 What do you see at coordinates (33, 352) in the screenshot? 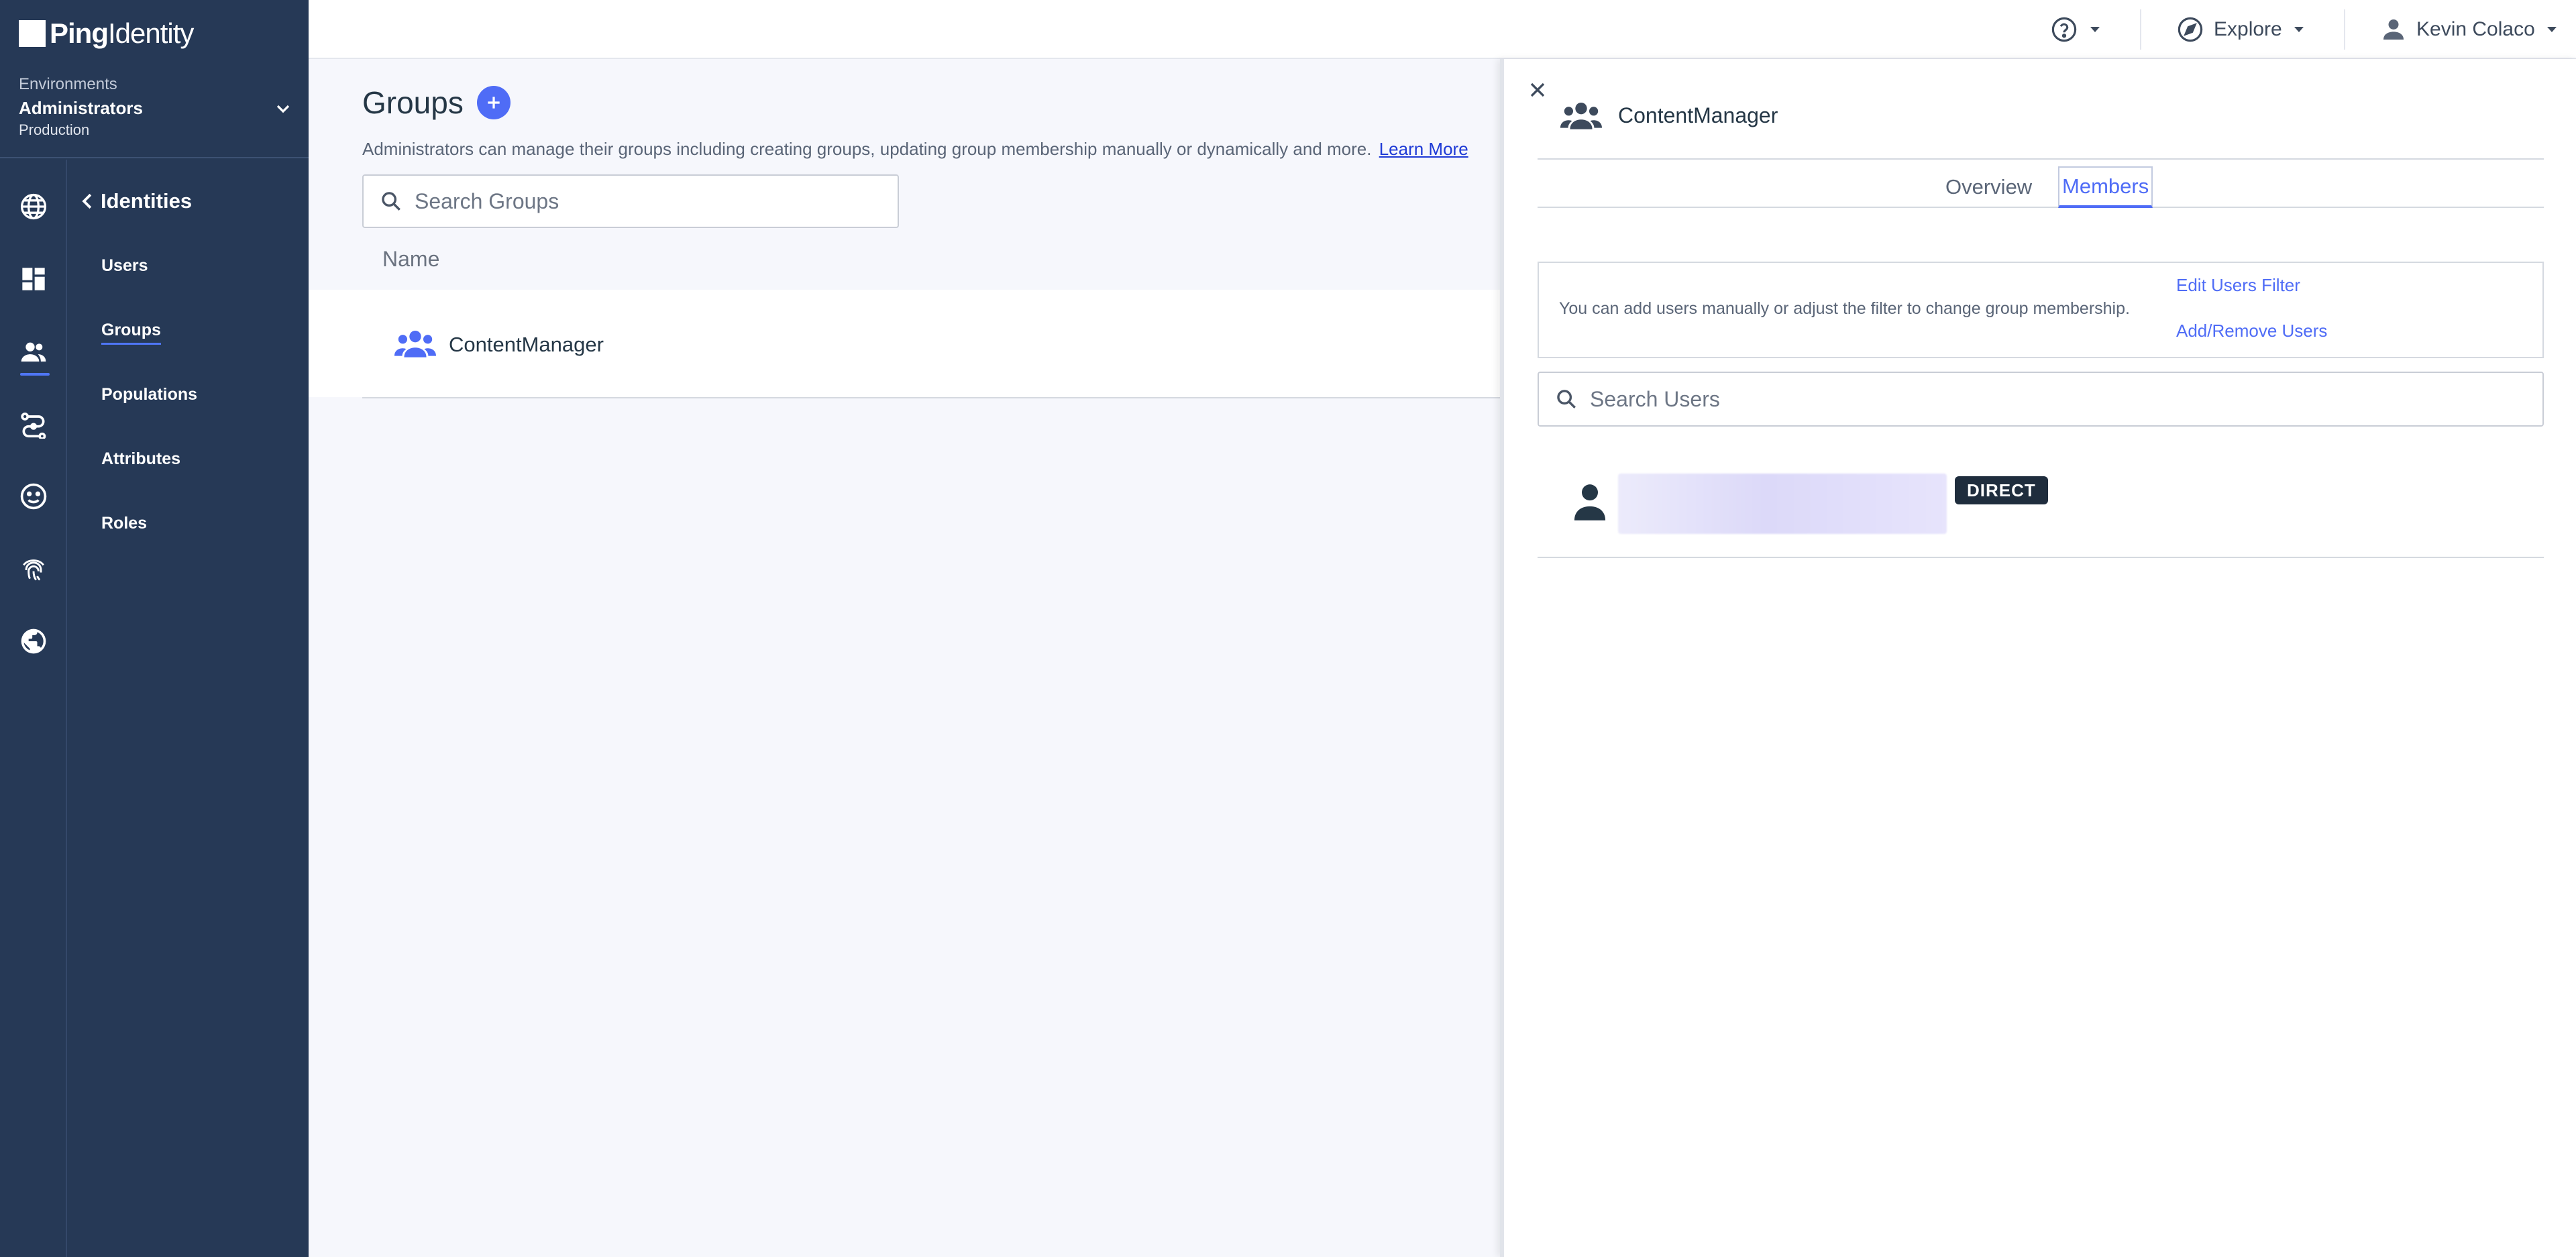
I see `identities-icon` at bounding box center [33, 352].